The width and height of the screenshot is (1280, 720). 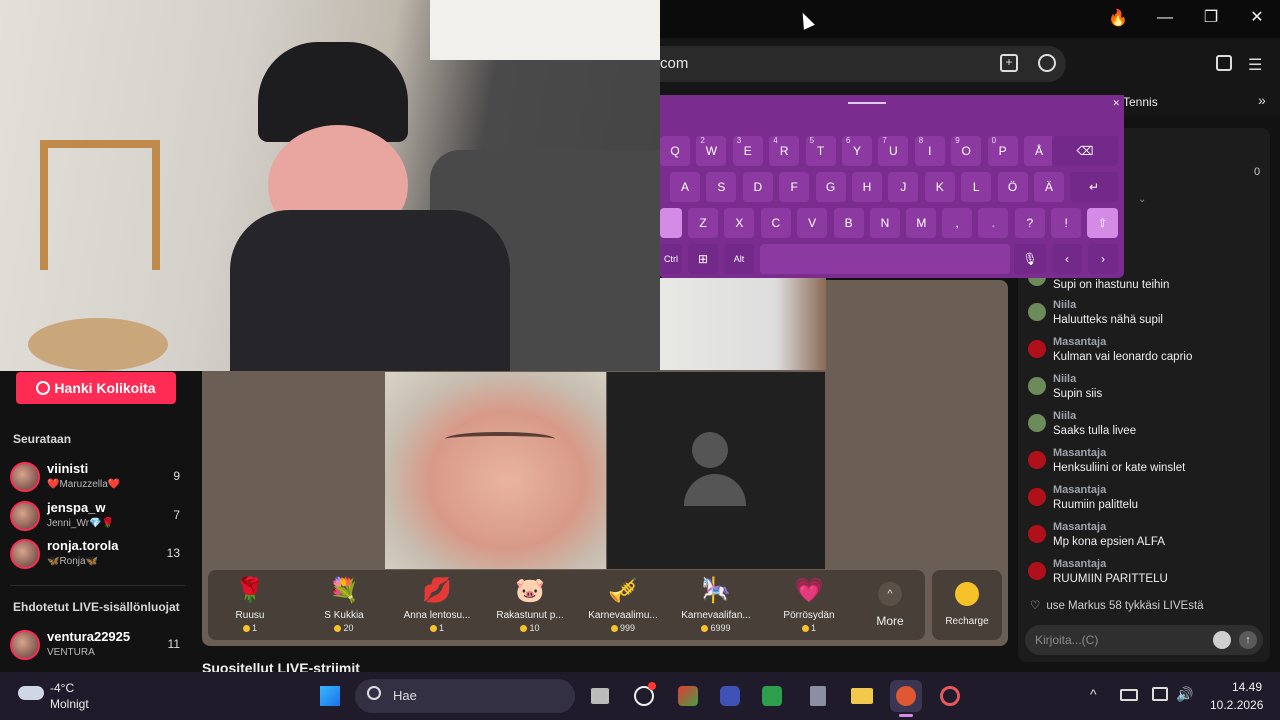 What do you see at coordinates (775, 223) in the screenshot?
I see `key-c: C` at bounding box center [775, 223].